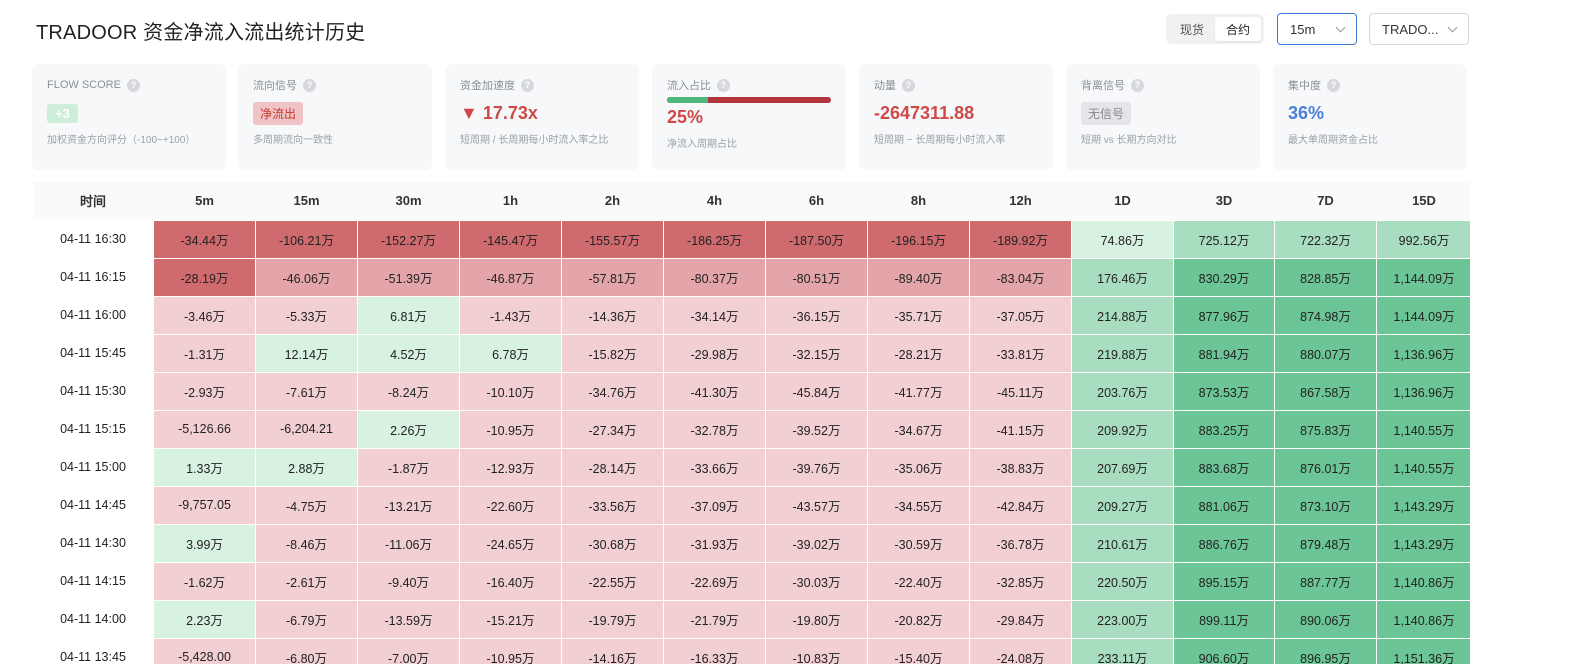 The width and height of the screenshot is (1570, 664). Describe the element at coordinates (1122, 429) in the screenshot. I see `table-cell-value: 209.92万` at that location.